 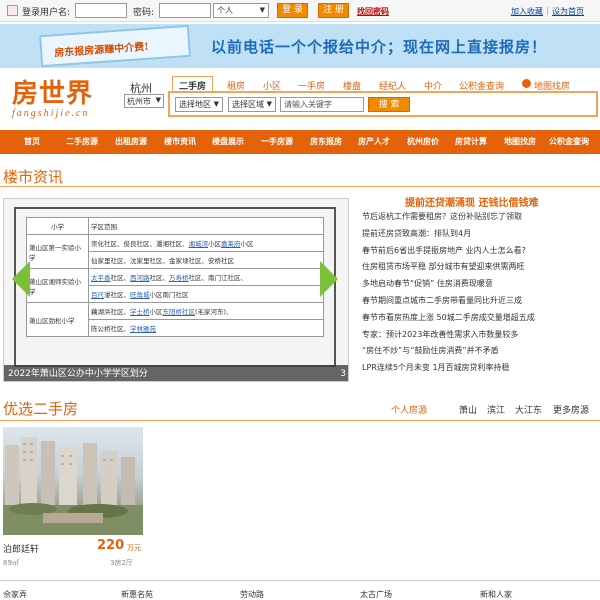 I want to click on property-photo, so click(x=73, y=481).